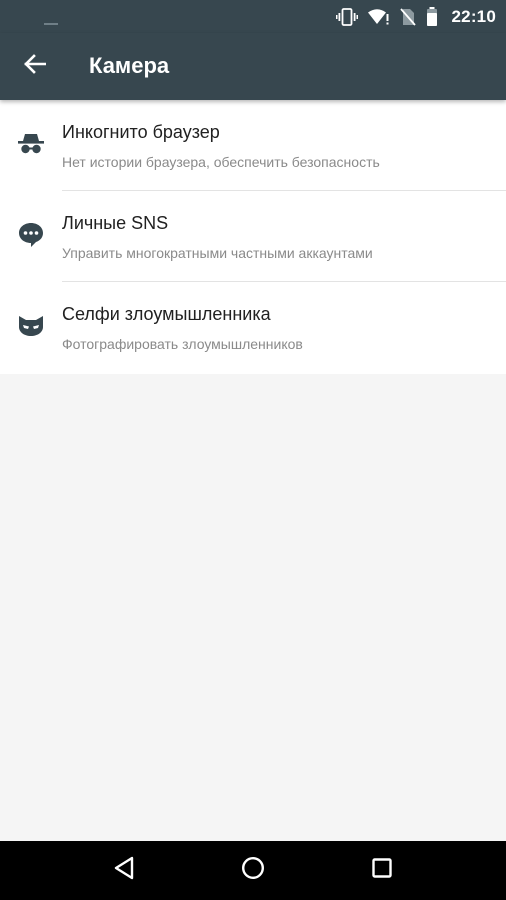 This screenshot has height=900, width=506. I want to click on nav-back-button, so click(124, 871).